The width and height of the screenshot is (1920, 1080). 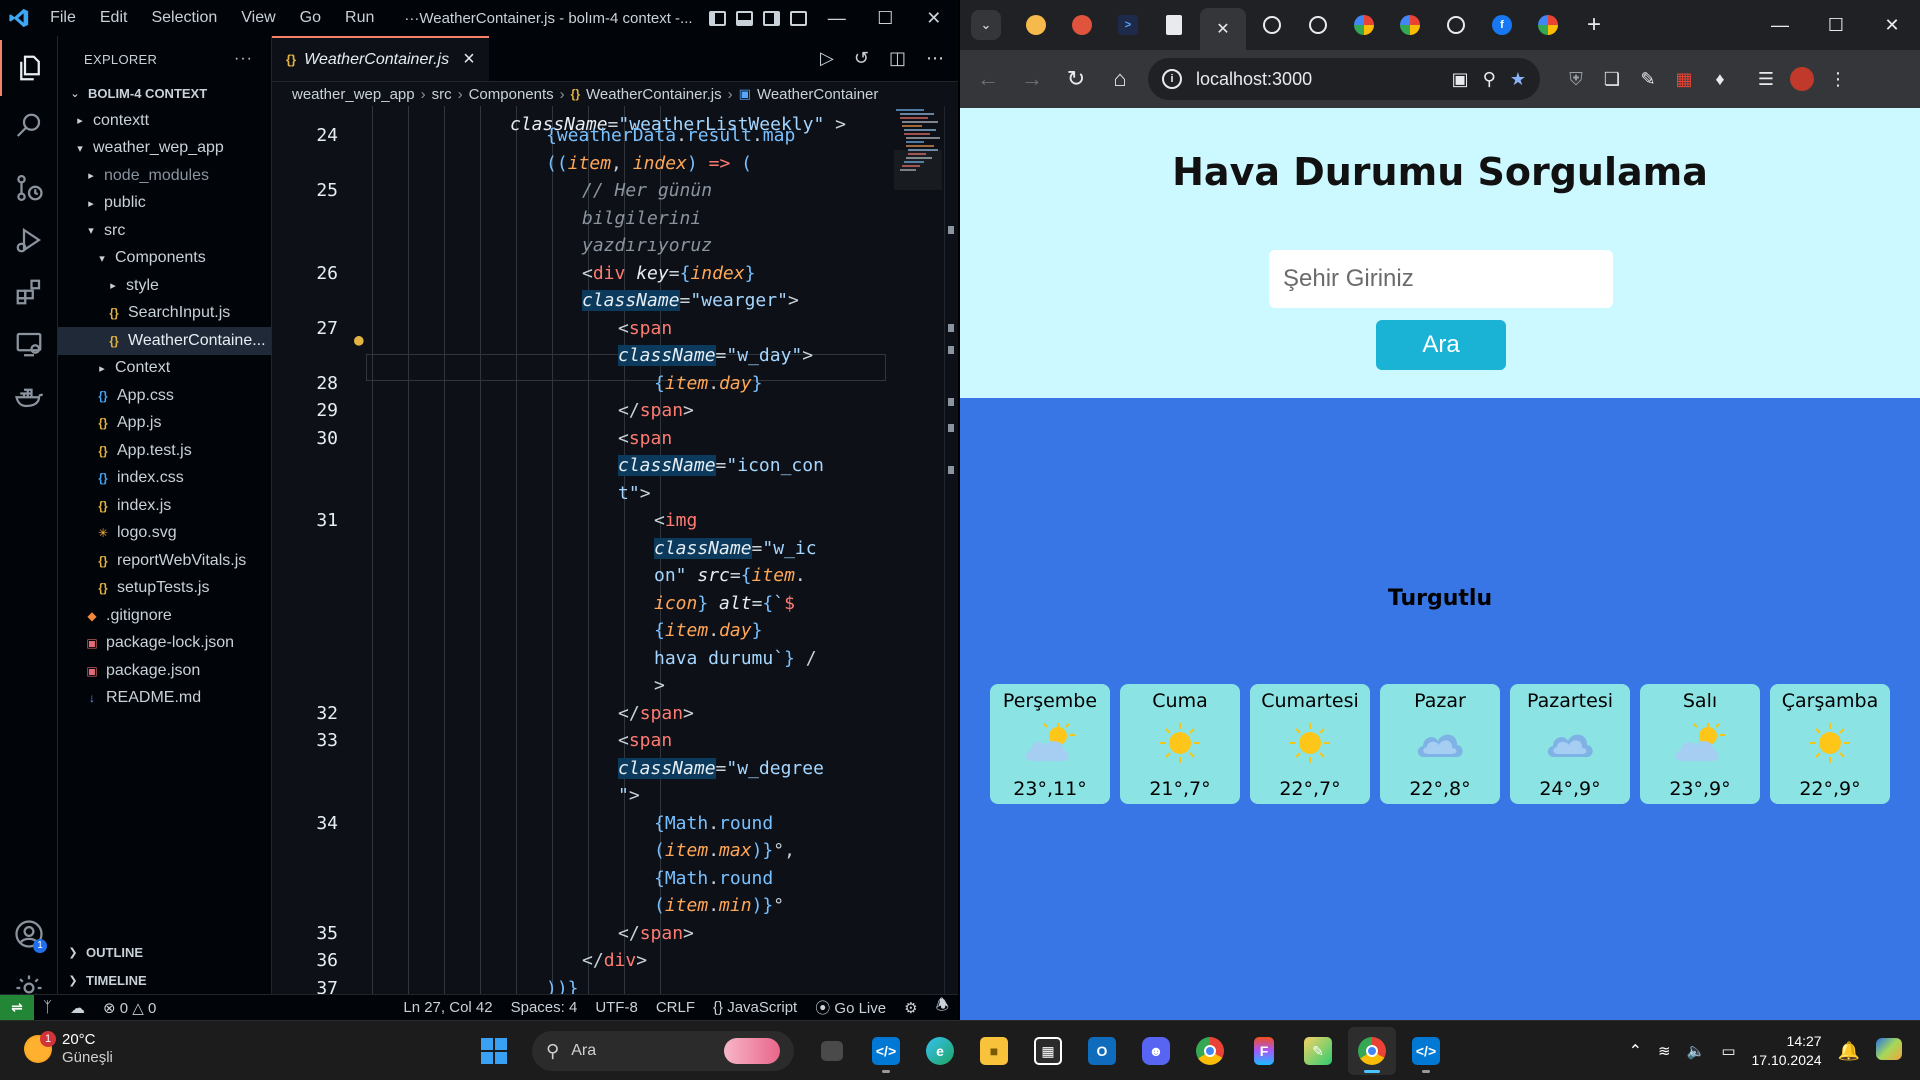 What do you see at coordinates (165, 952) in the screenshot?
I see `outline-section: ❯ OUTLINE` at bounding box center [165, 952].